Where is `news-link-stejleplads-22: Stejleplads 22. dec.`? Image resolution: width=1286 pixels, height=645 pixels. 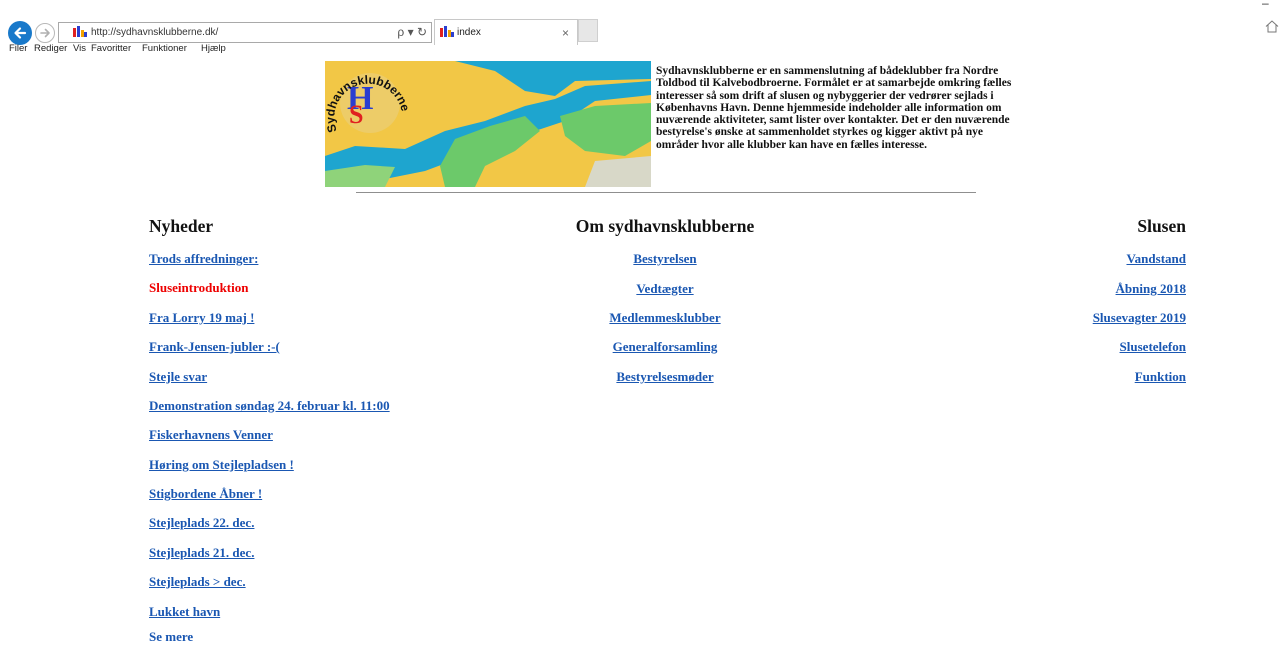 news-link-stejleplads-22: Stejleplads 22. dec. is located at coordinates (201, 523).